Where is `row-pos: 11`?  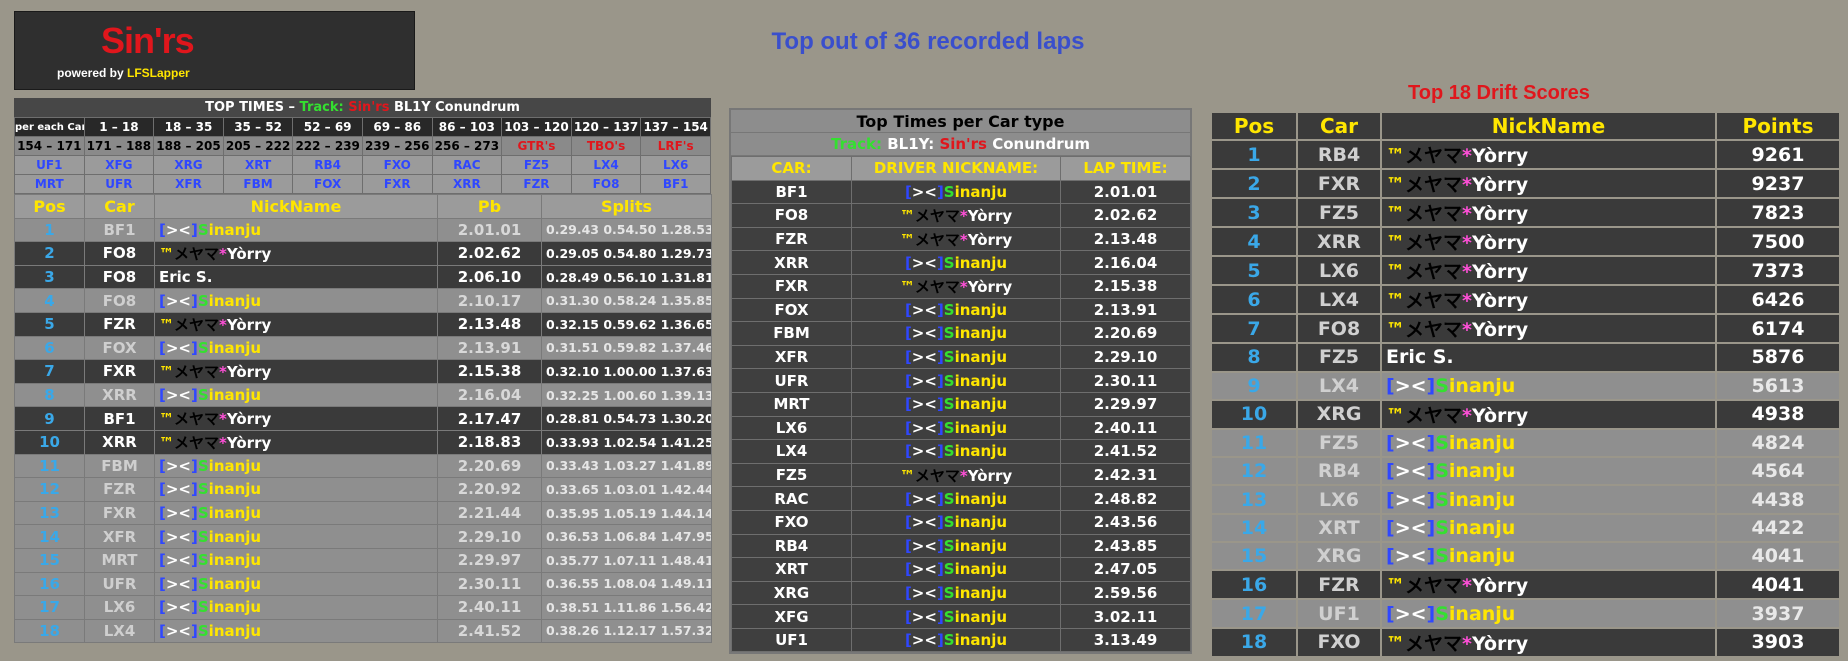 row-pos: 11 is located at coordinates (49, 466).